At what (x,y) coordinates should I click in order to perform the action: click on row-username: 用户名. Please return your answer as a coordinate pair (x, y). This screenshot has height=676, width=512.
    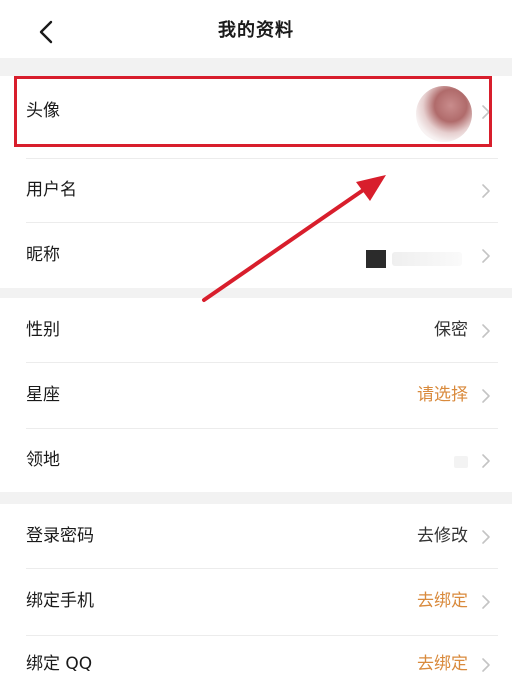
    Looking at the image, I should click on (256, 190).